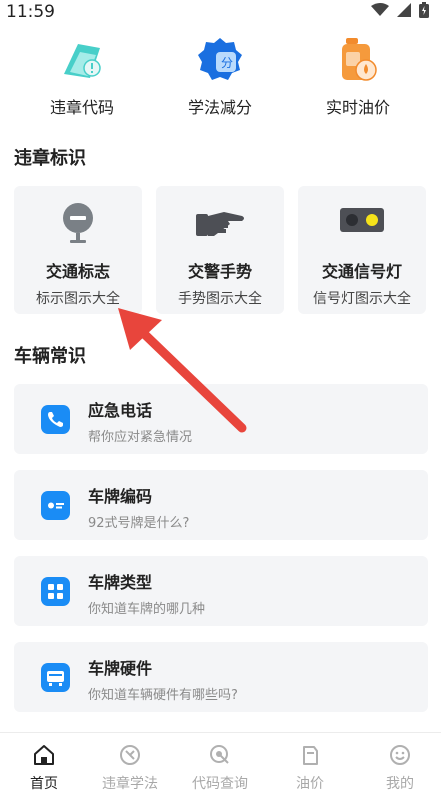 This screenshot has width=441, height=796. What do you see at coordinates (220, 755) in the screenshot?
I see `code-search-icon` at bounding box center [220, 755].